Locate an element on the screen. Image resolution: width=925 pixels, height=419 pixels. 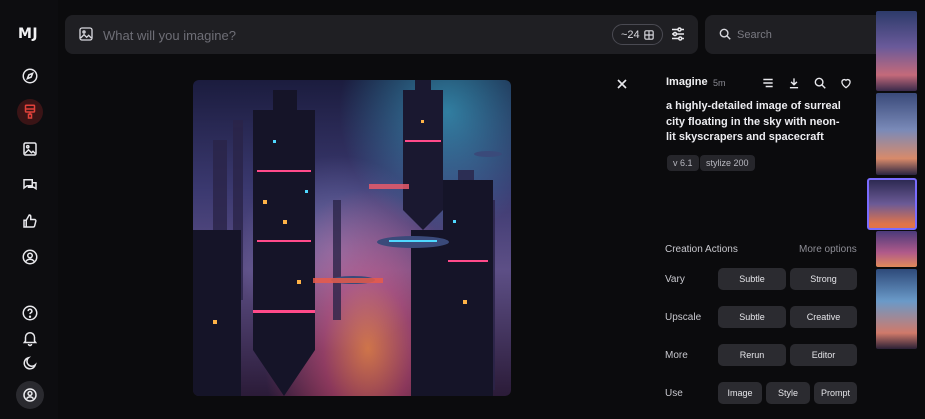
image-upload-icon is located at coordinates (86, 34).